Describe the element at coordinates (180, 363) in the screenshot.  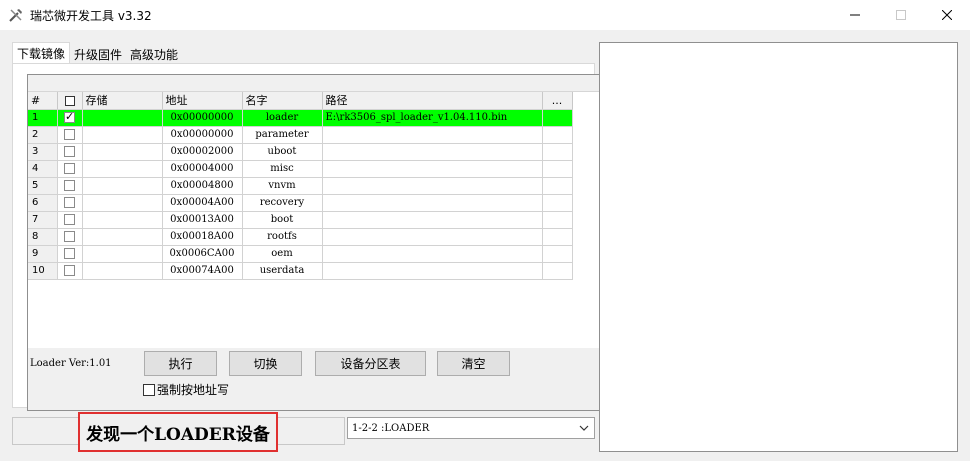
I see `run-button: 执行` at that location.